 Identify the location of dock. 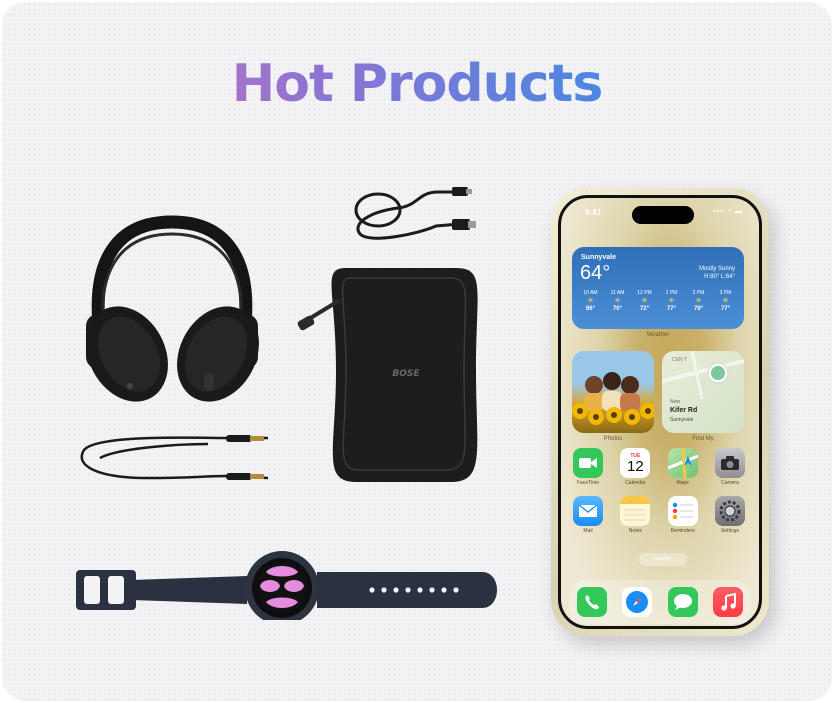
(660, 602).